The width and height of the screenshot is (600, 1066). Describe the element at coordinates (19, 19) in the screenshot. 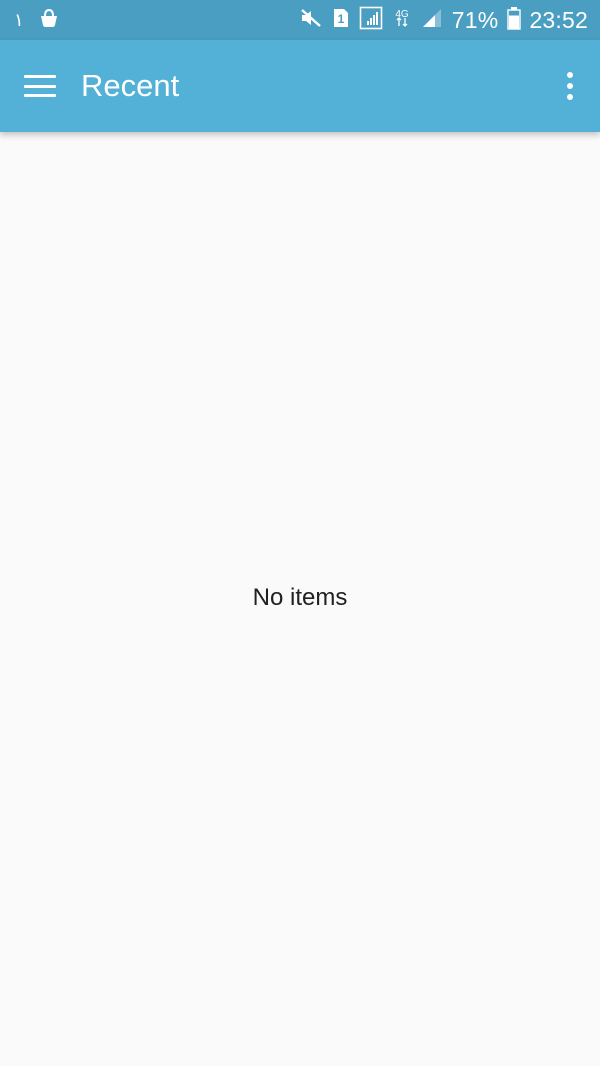

I see `notification-digit: ١` at that location.